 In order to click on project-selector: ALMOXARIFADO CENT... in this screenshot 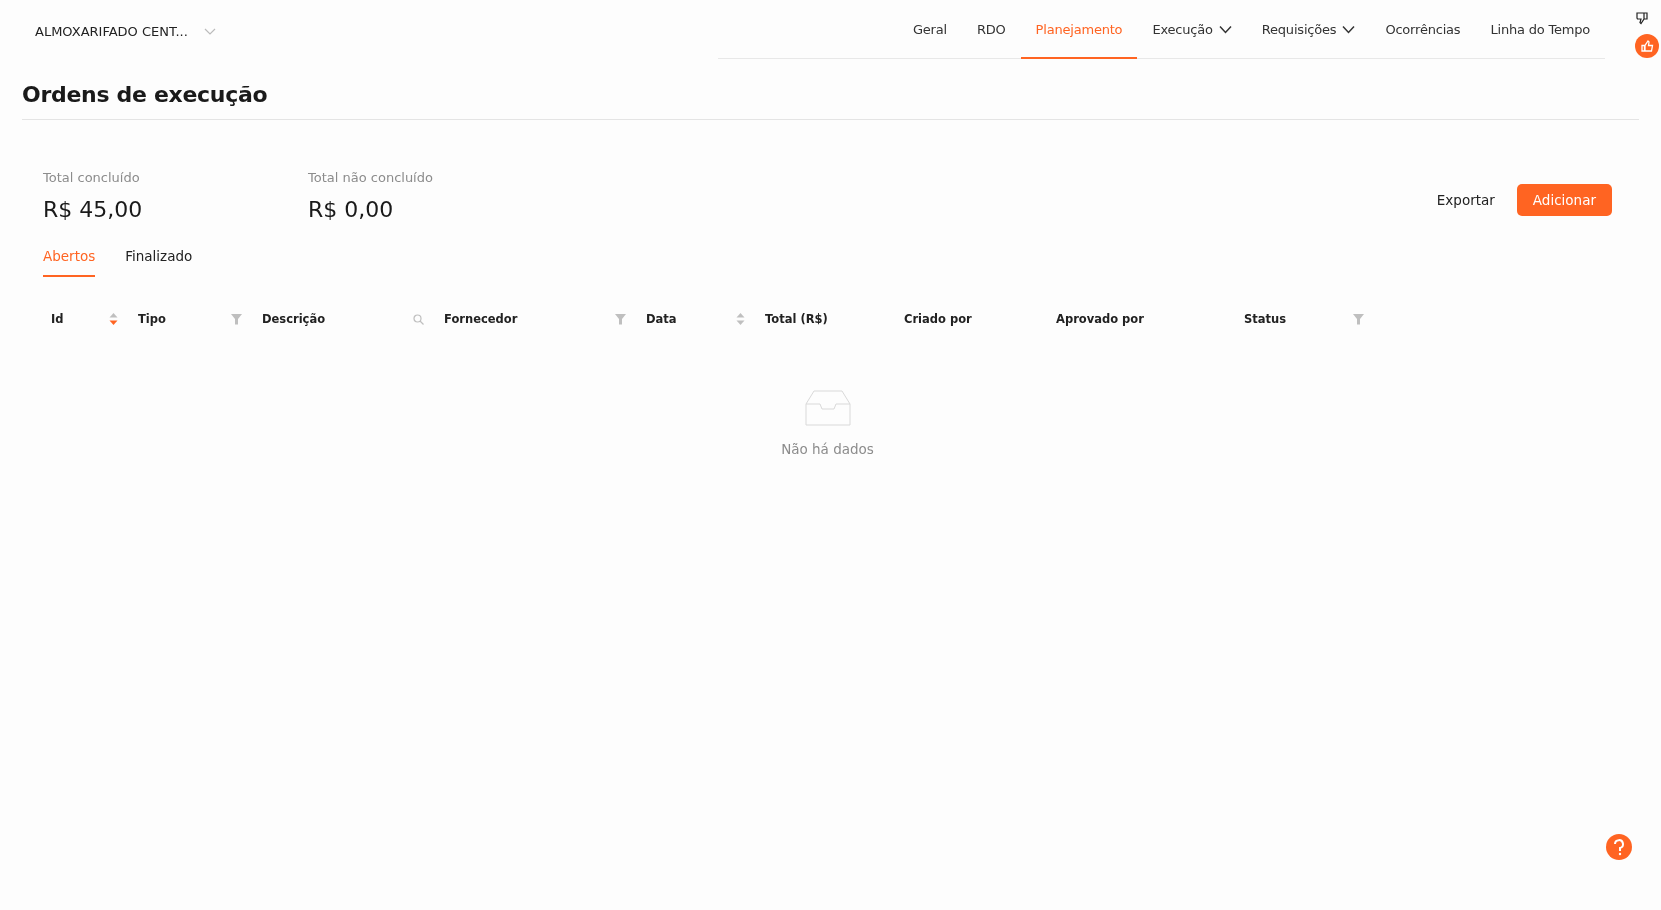, I will do `click(125, 31)`.